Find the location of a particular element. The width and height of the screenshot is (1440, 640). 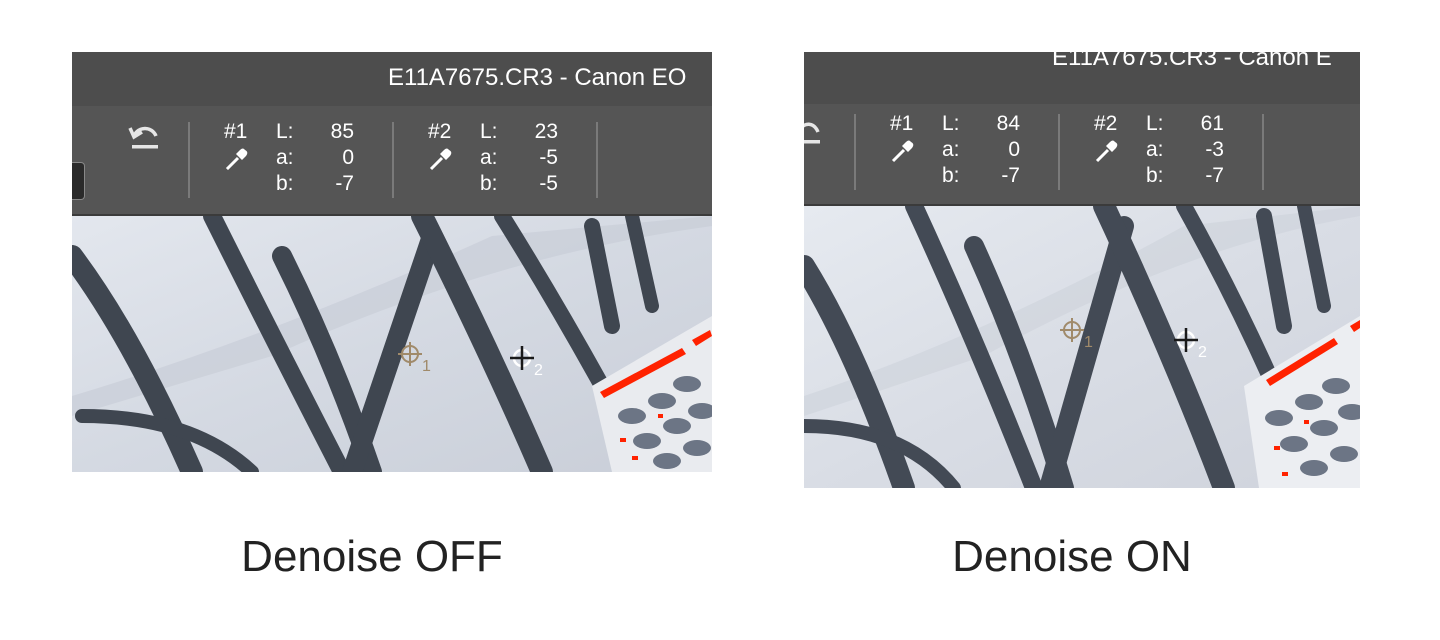

lab-l-value: 84 is located at coordinates (1008, 123).